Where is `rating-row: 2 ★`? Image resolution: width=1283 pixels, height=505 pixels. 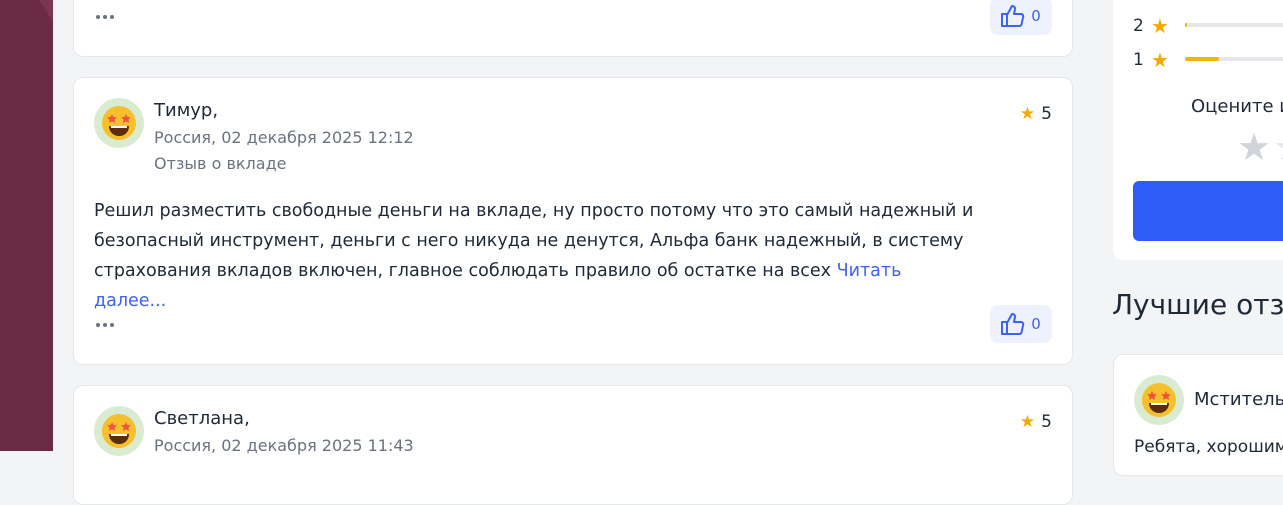
rating-row: 2 ★ is located at coordinates (1151, 26).